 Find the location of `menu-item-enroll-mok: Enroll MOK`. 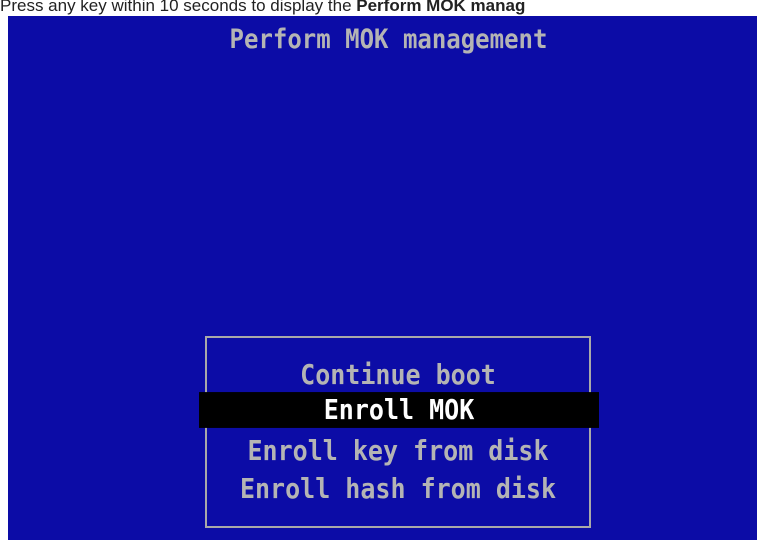

menu-item-enroll-mok: Enroll MOK is located at coordinates (399, 410).